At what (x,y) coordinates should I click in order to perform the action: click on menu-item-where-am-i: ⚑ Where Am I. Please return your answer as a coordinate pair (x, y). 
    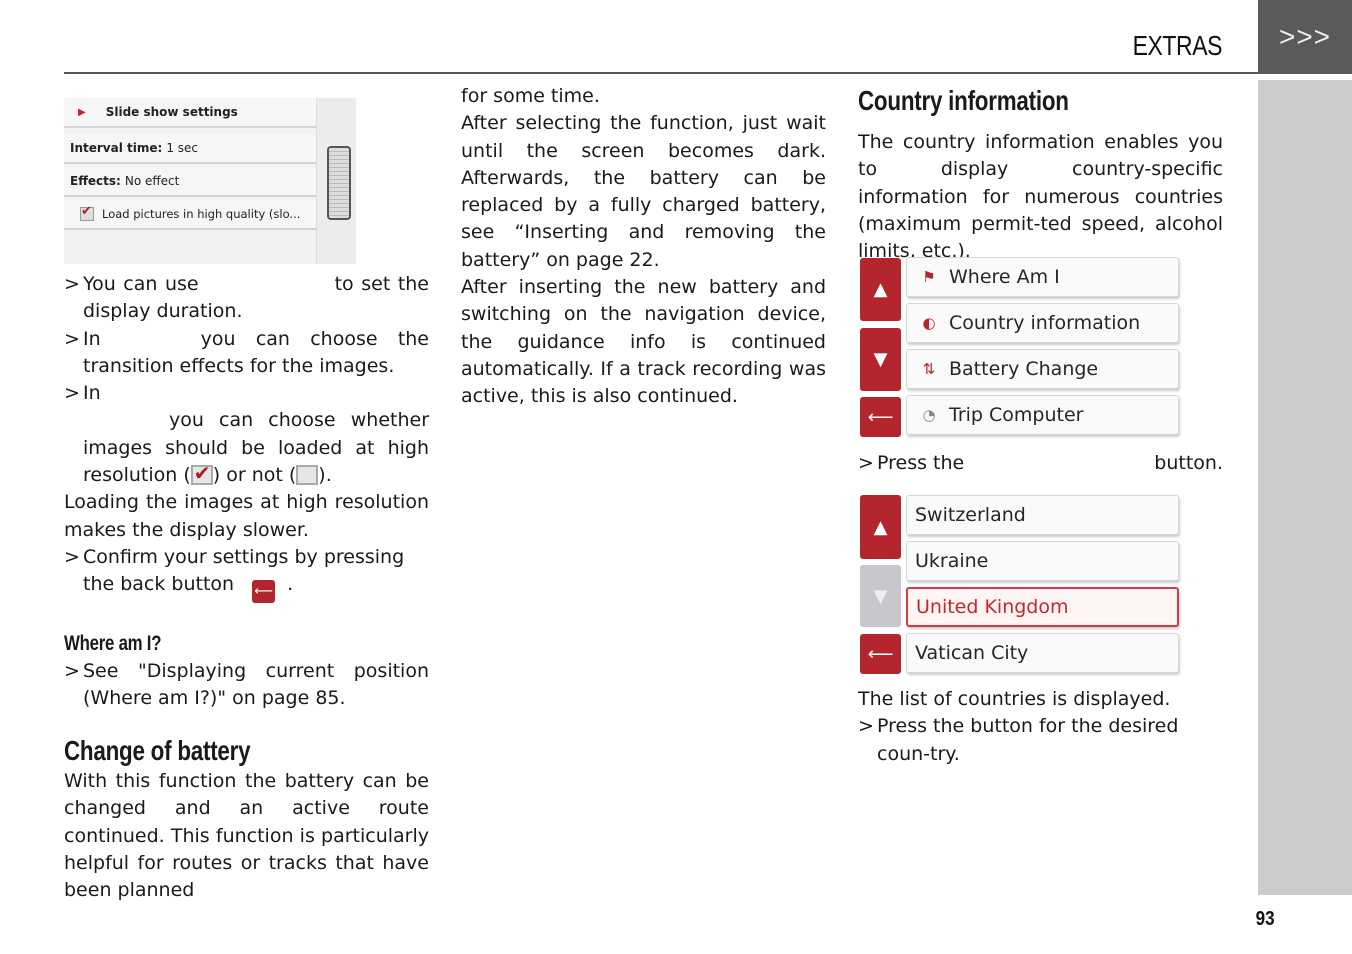
    Looking at the image, I should click on (1042, 277).